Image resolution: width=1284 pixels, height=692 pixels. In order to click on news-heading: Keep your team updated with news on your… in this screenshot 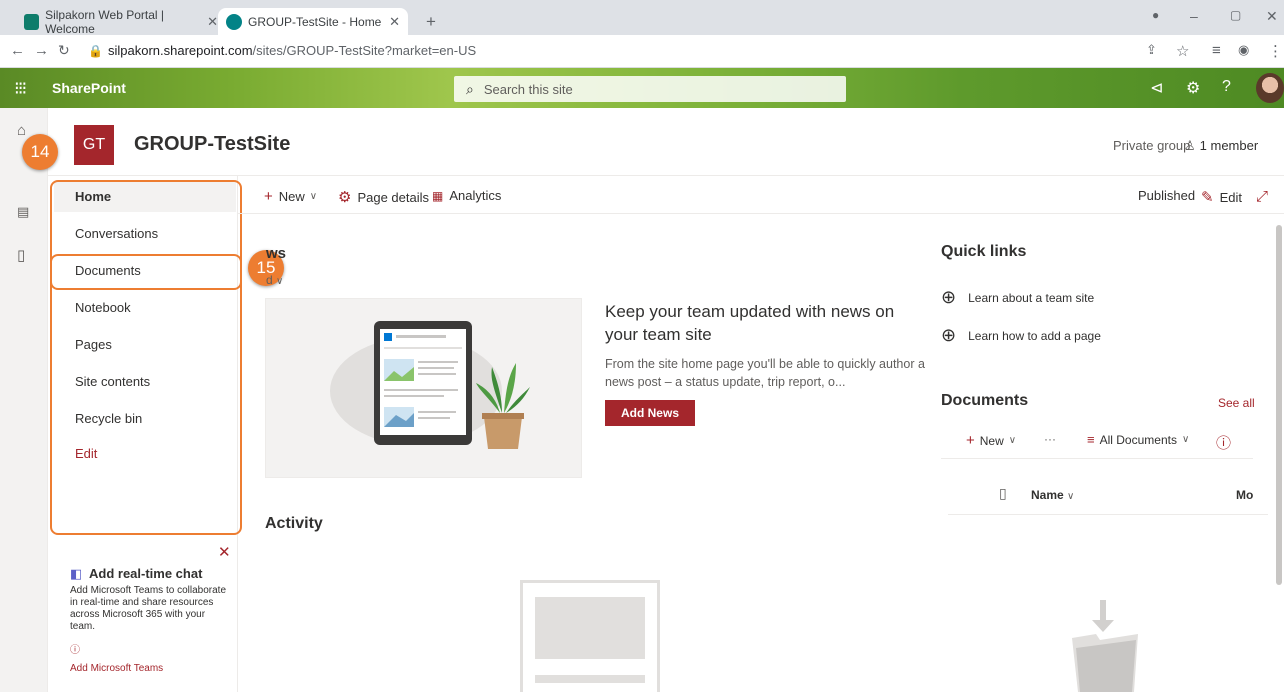, I will do `click(750, 323)`.